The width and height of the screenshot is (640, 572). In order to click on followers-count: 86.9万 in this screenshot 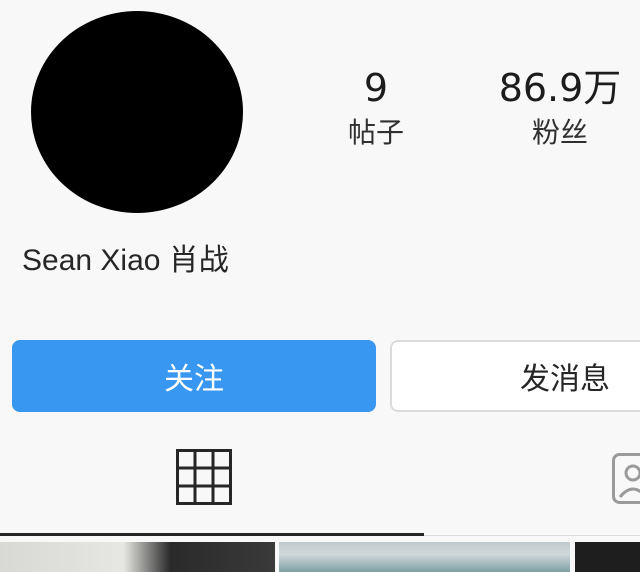, I will do `click(560, 88)`.